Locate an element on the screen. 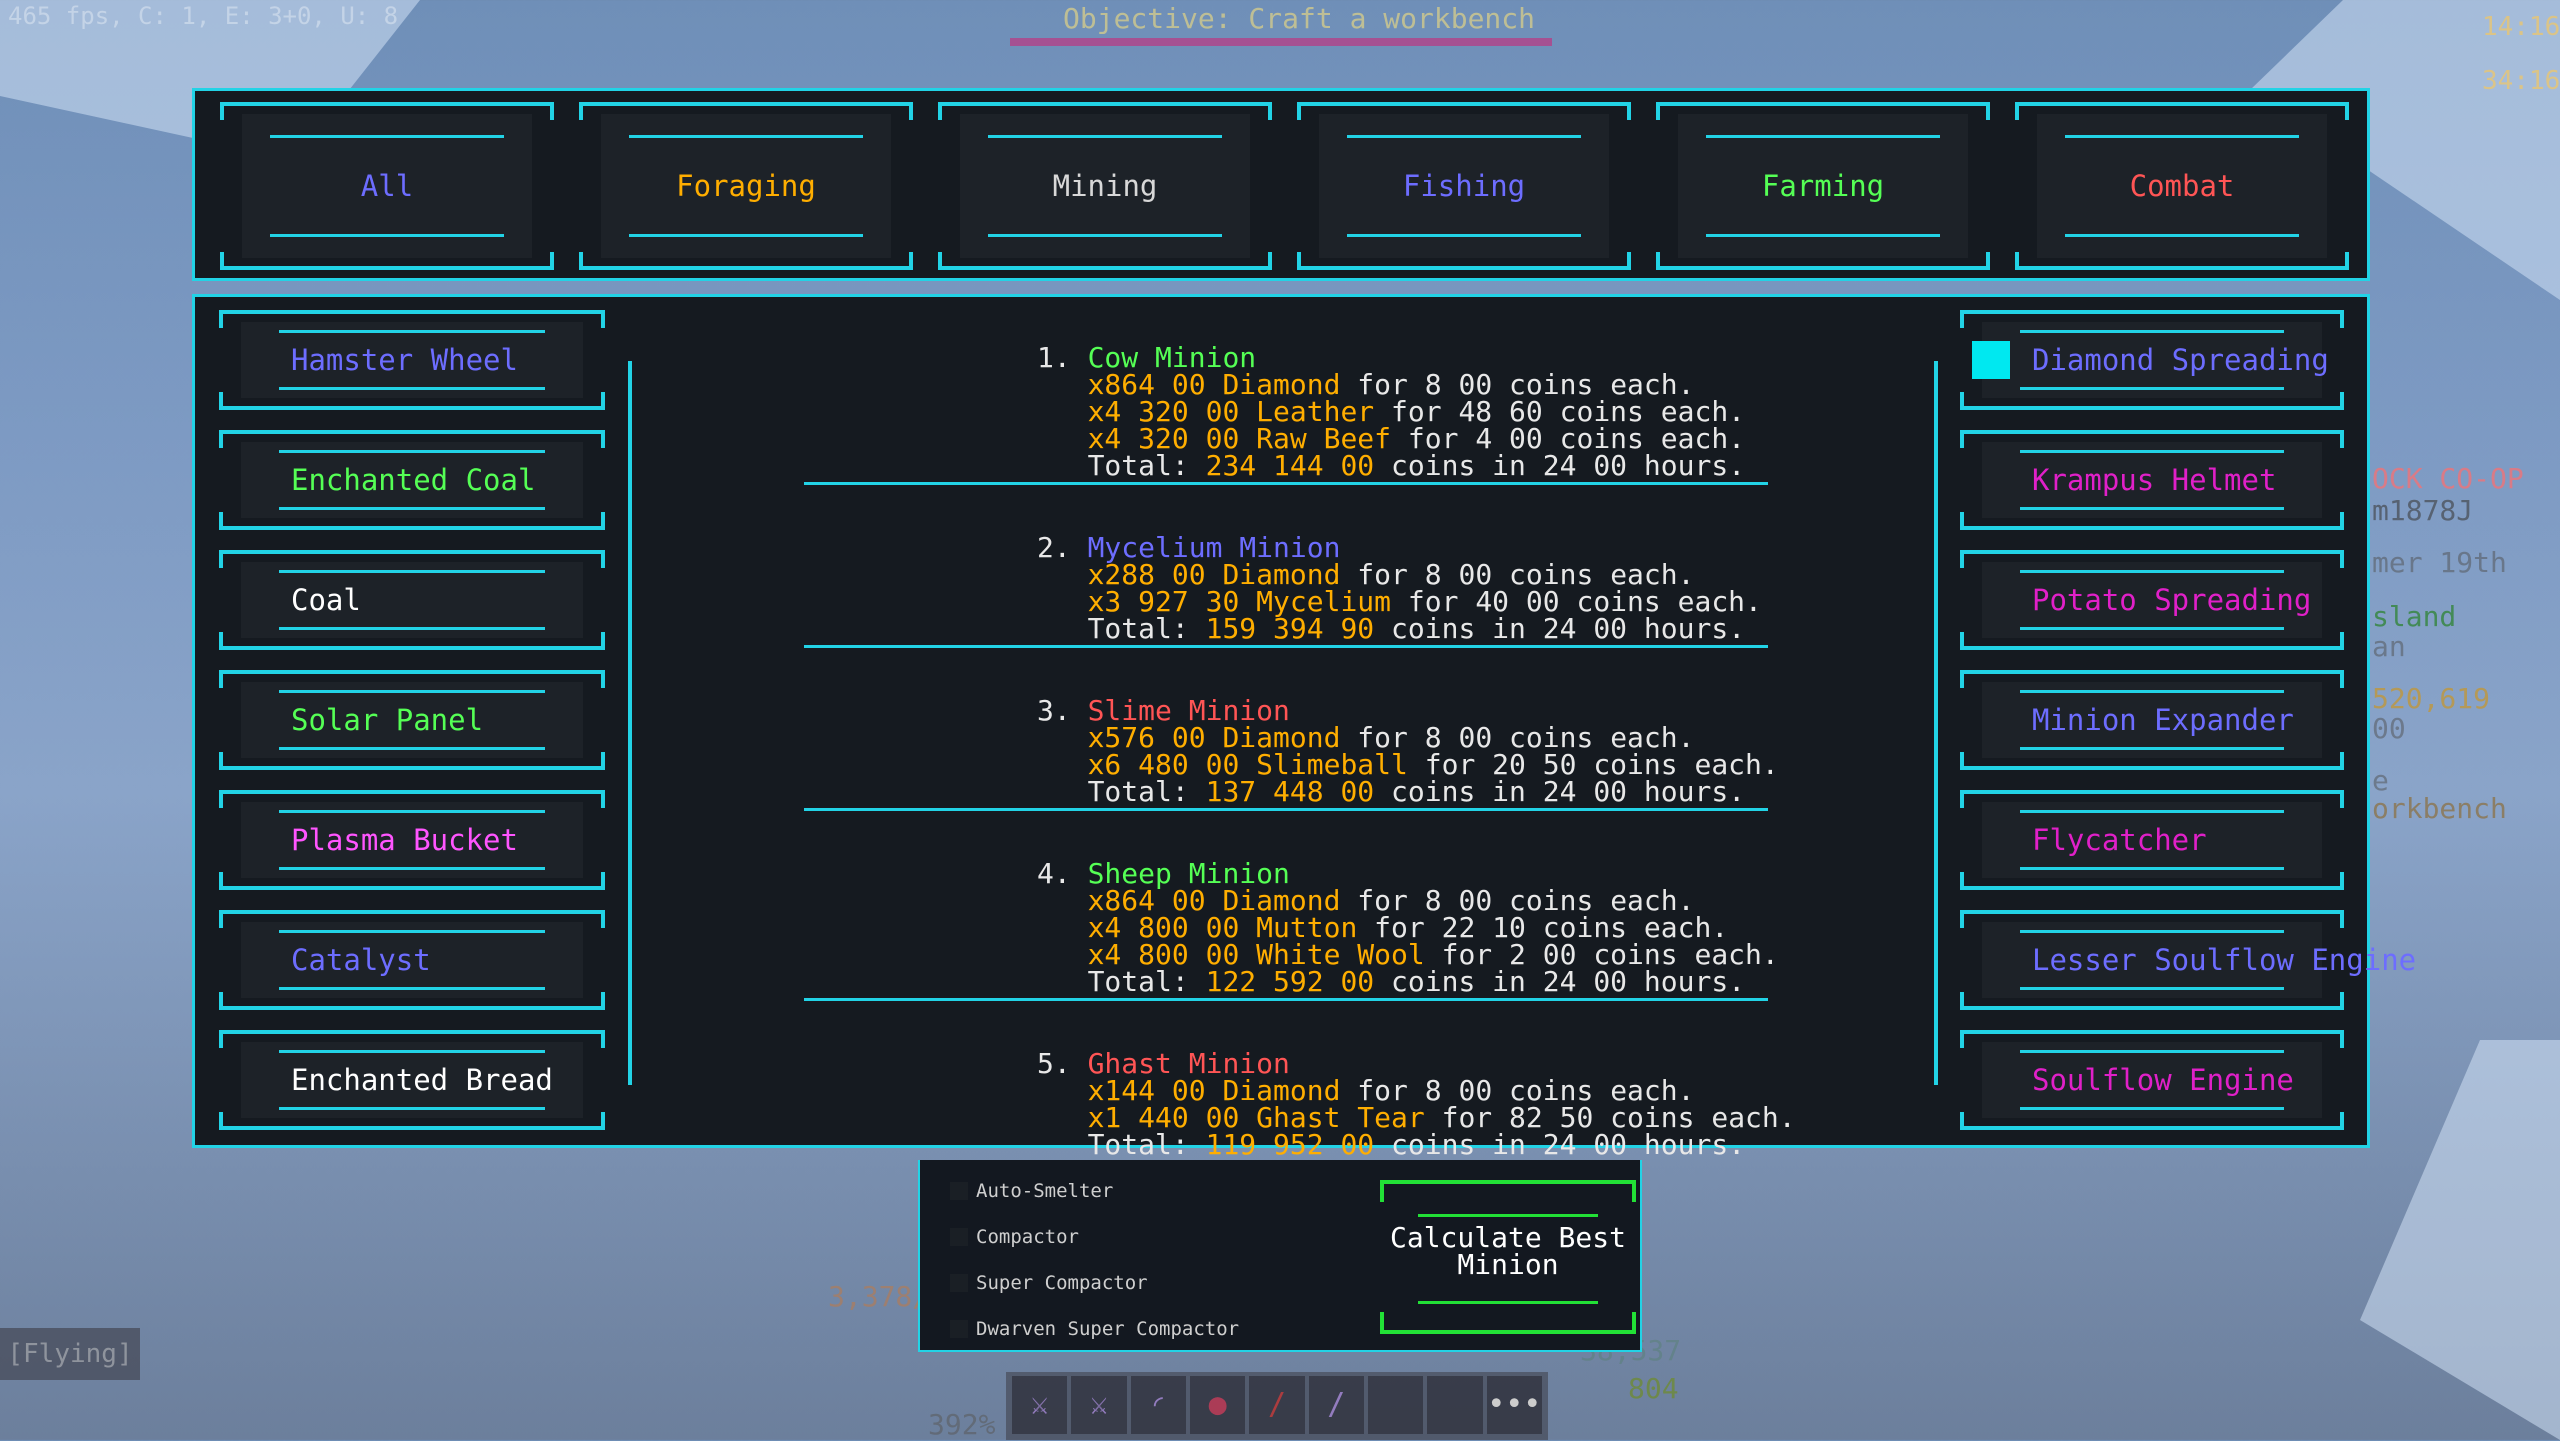 This screenshot has height=1441, width=2560. objective-bar is located at coordinates (1281, 42).